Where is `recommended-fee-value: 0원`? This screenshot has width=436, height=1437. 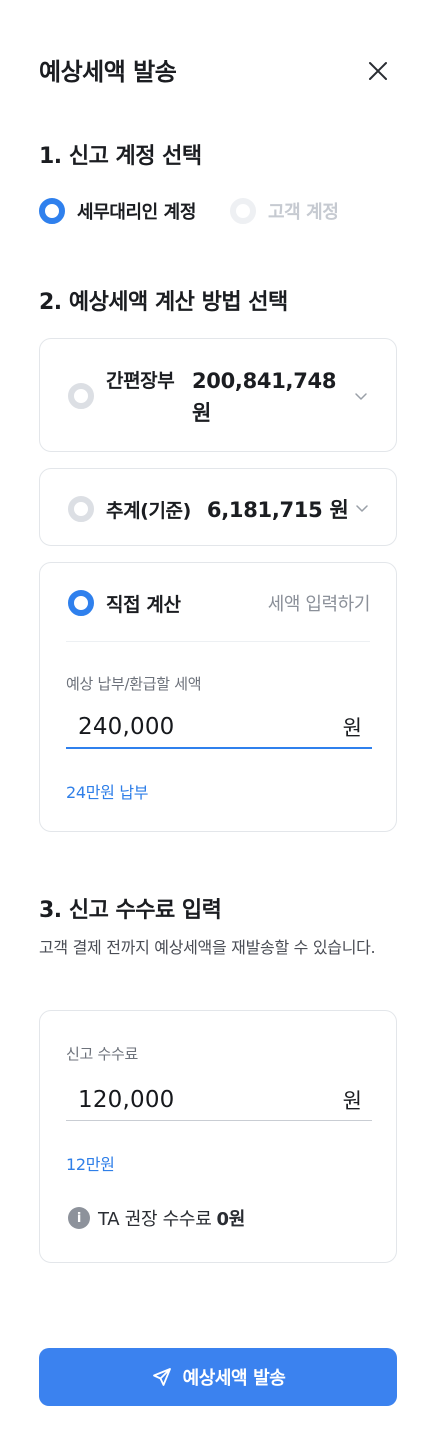
recommended-fee-value: 0원 is located at coordinates (230, 1219).